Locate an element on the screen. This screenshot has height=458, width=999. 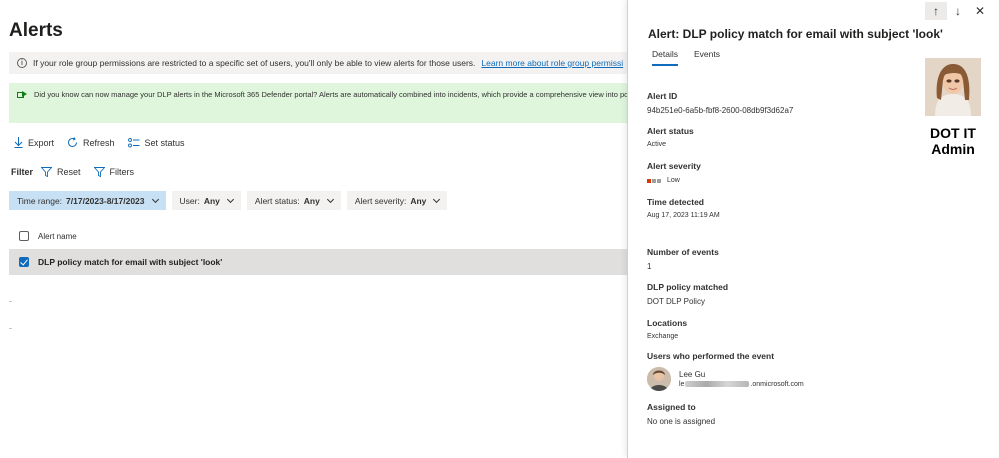
alert-status-filter: Alert status: Any is located at coordinates (293, 200).